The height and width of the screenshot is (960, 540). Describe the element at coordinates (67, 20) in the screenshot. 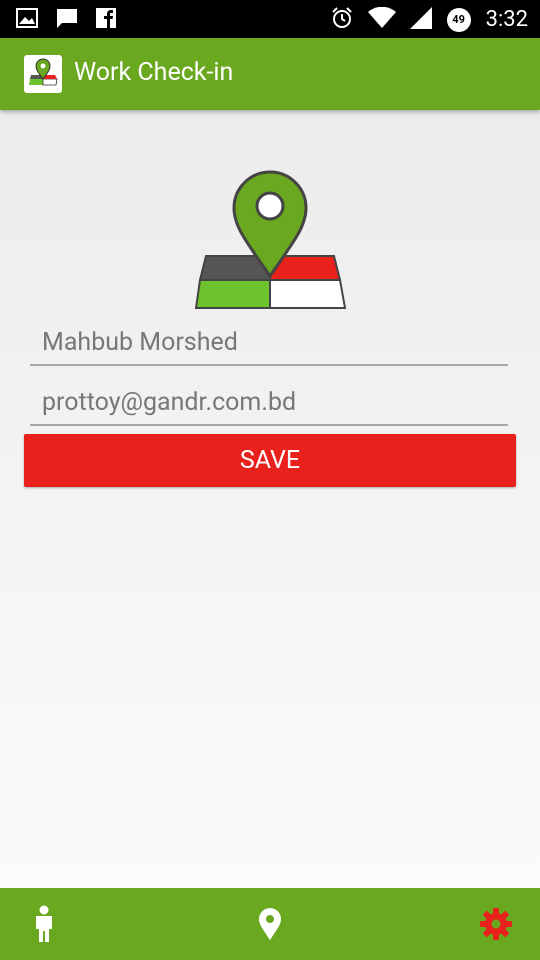

I see `message-icon` at that location.